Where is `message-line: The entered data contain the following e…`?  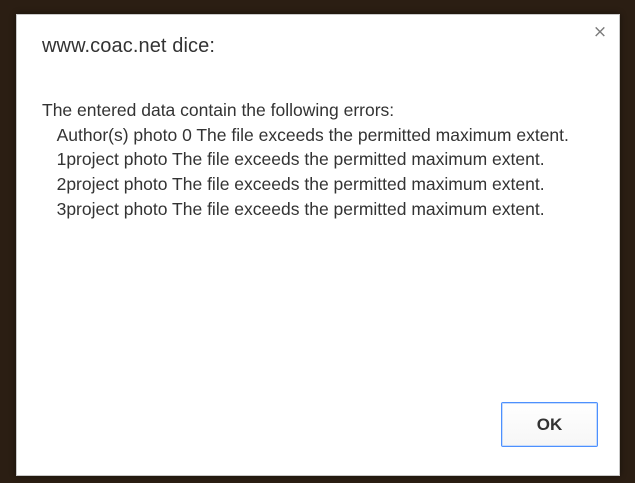
message-line: The entered data contain the following e… is located at coordinates (218, 110).